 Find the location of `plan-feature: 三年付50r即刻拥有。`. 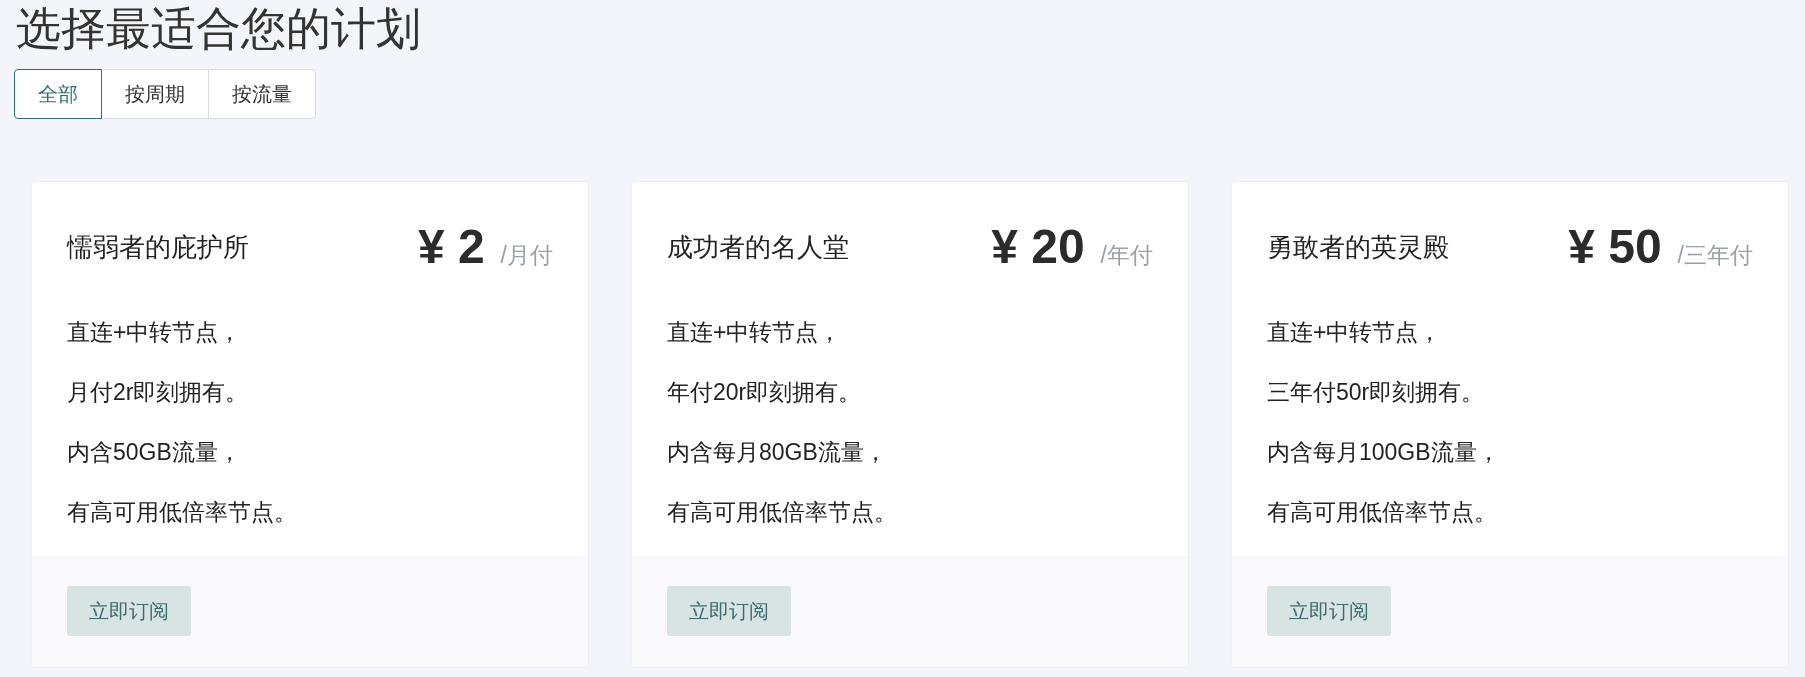

plan-feature: 三年付50r即刻拥有。 is located at coordinates (1376, 392).